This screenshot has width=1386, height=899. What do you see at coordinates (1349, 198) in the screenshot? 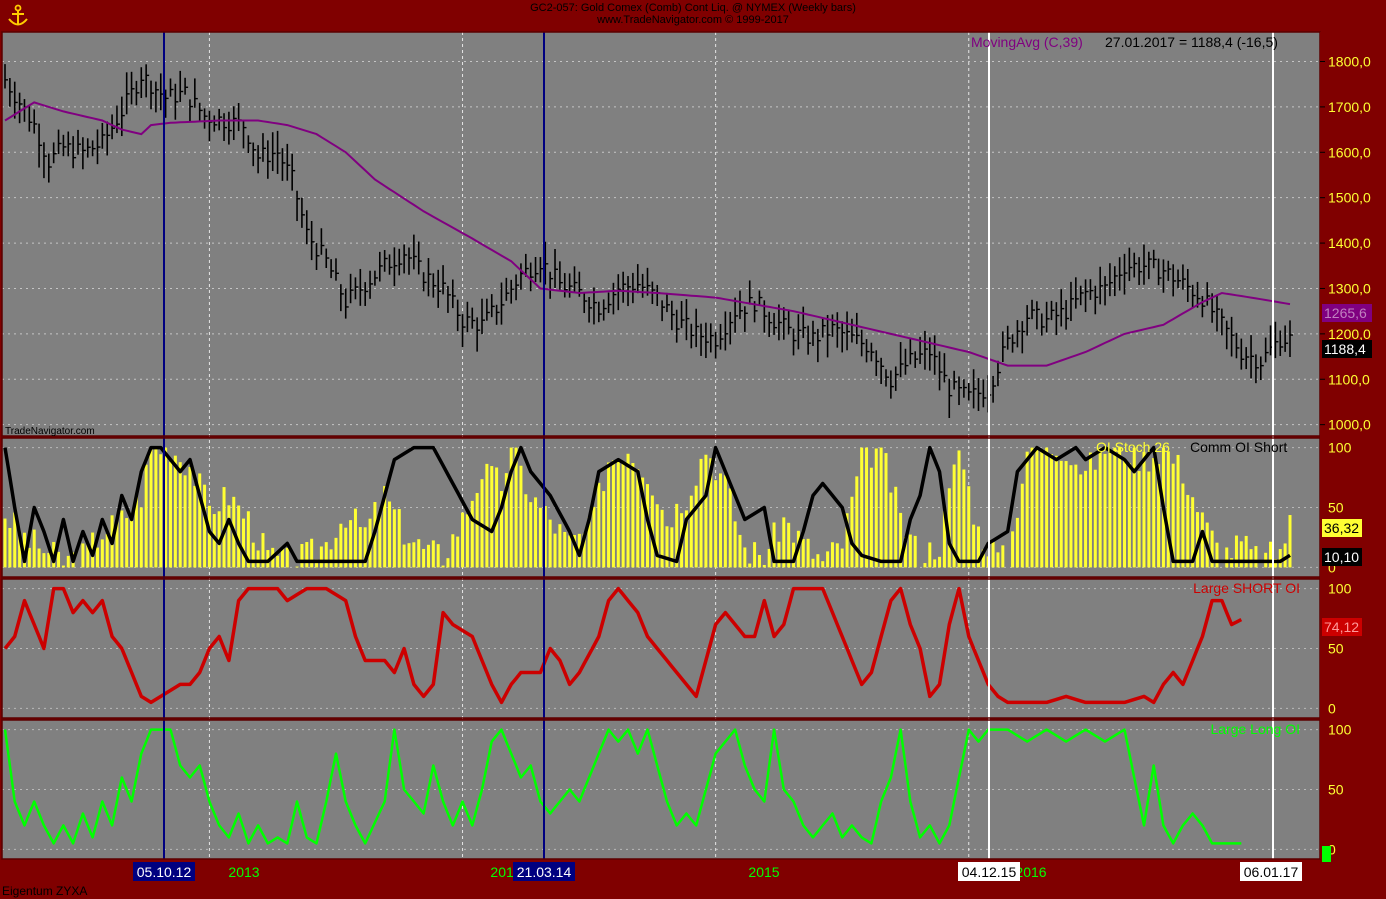
I see `price-axis-tick-label: 1500,0` at bounding box center [1349, 198].